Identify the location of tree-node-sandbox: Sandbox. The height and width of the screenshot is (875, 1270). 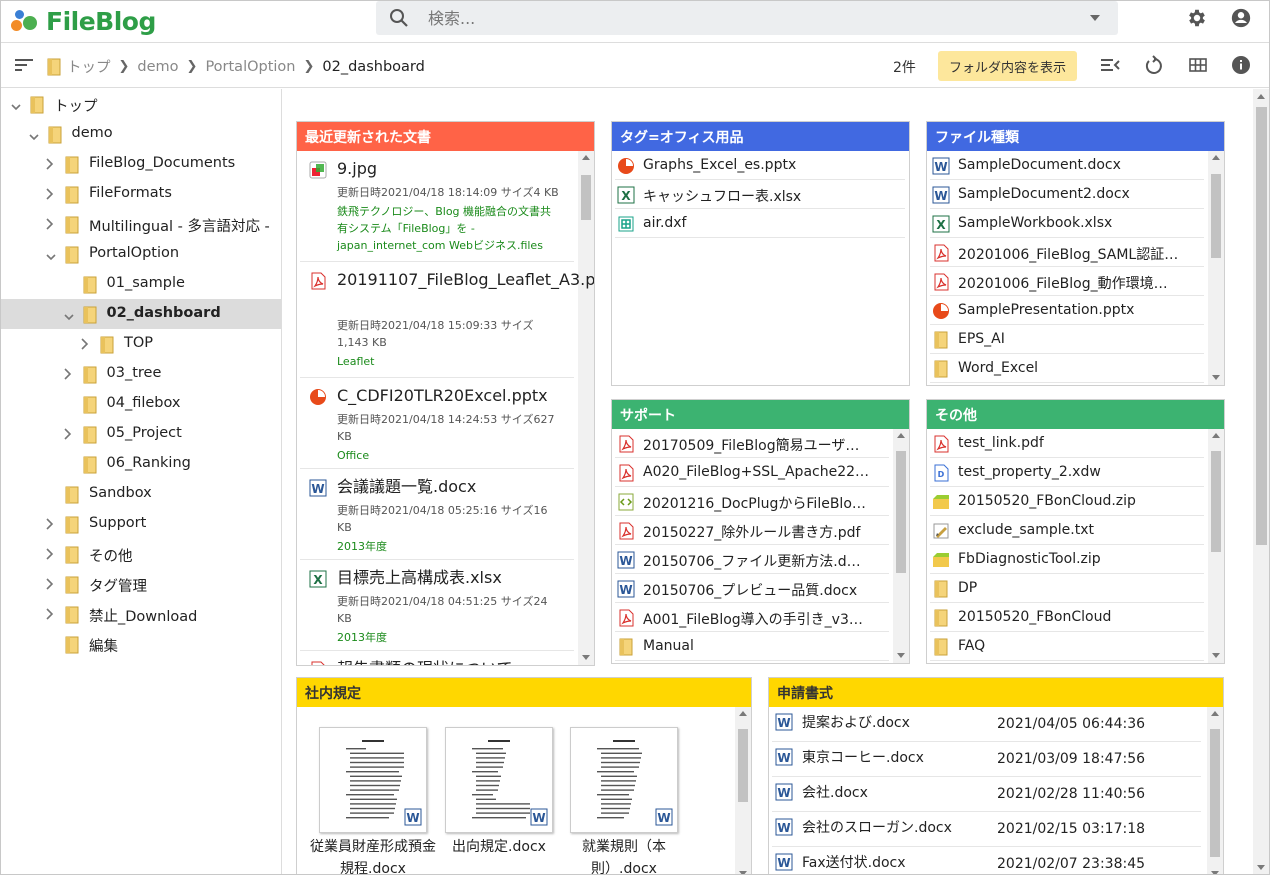
(141, 494).